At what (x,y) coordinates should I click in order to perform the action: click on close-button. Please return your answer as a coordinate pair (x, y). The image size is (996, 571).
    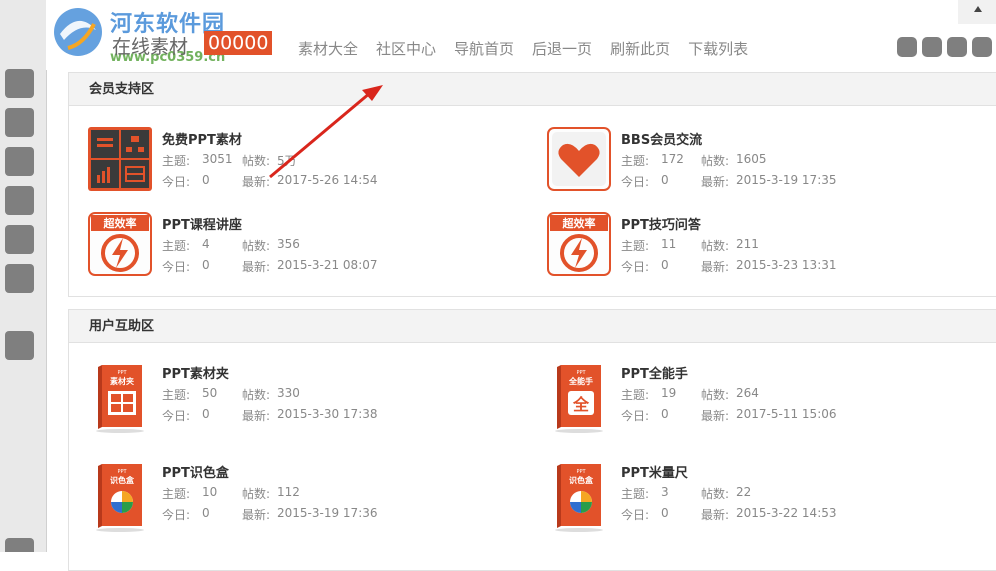
    Looking at the image, I should click on (982, 47).